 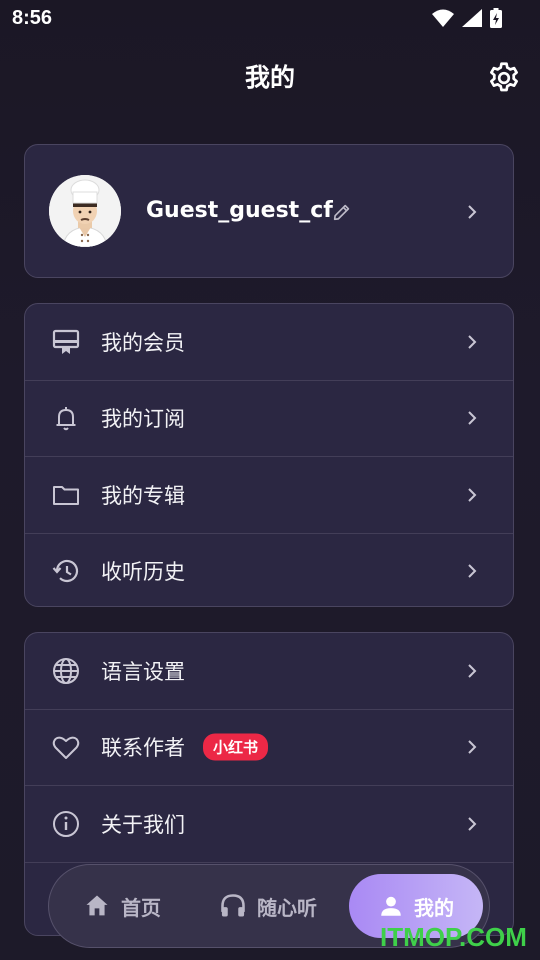 I want to click on avatar, so click(x=85, y=211).